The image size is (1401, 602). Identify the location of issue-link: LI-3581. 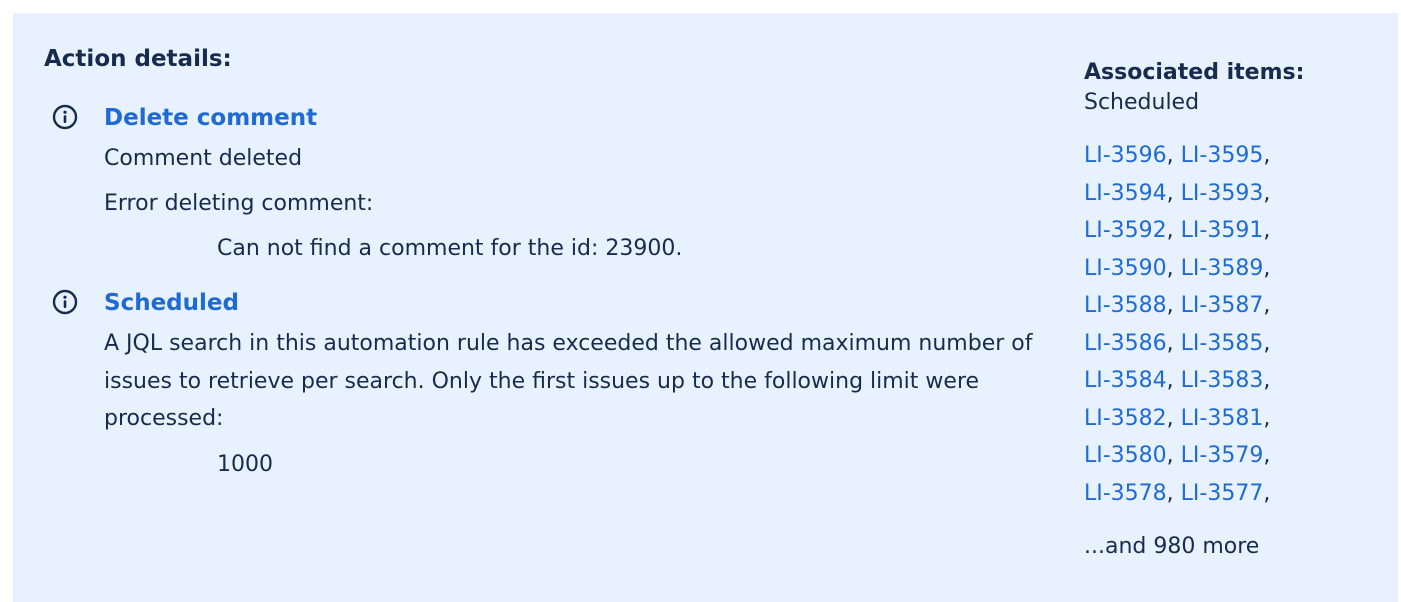
(1222, 418).